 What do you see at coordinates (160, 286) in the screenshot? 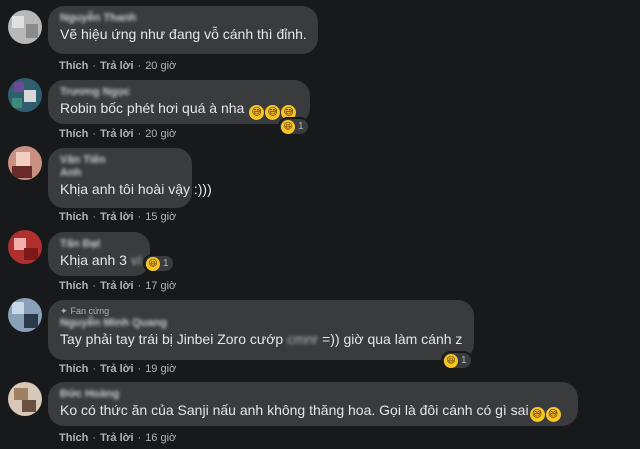
I see `comment-time: 17 giờ` at bounding box center [160, 286].